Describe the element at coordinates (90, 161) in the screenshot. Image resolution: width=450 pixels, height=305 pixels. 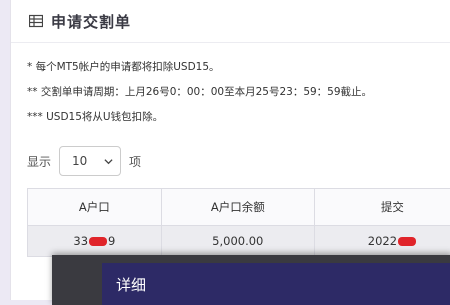
I see `page-length-select: 10` at that location.